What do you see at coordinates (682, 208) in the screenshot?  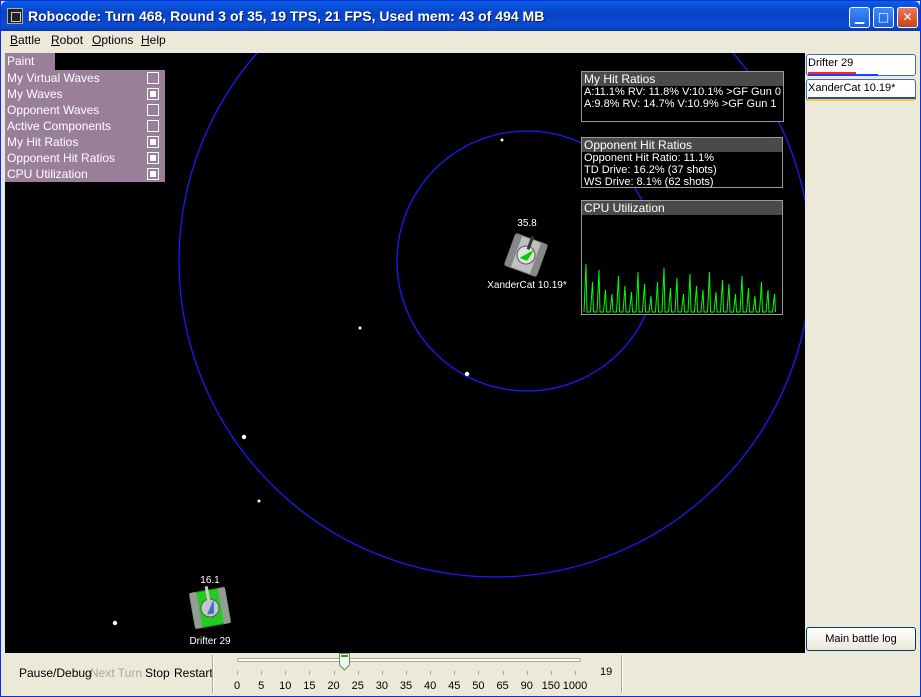 I see `cpu-utilization-title: CPU Utilization` at bounding box center [682, 208].